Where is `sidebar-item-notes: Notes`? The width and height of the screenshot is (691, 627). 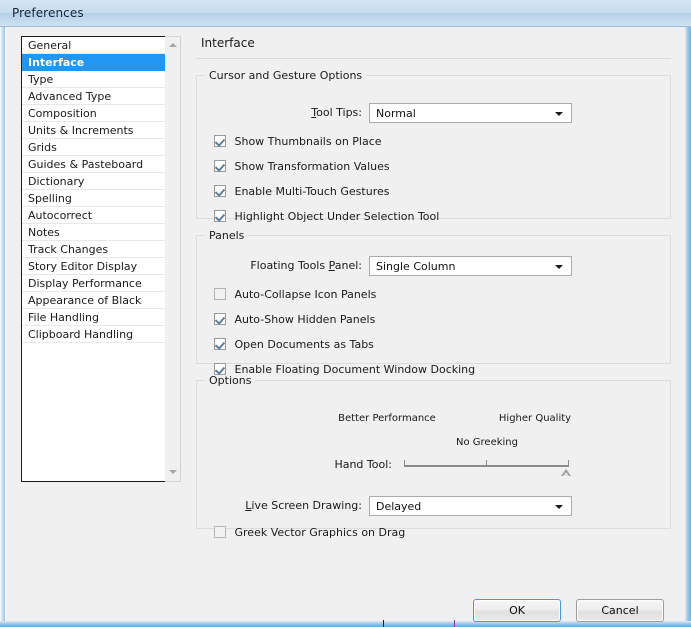
sidebar-item-notes: Notes is located at coordinates (100, 232).